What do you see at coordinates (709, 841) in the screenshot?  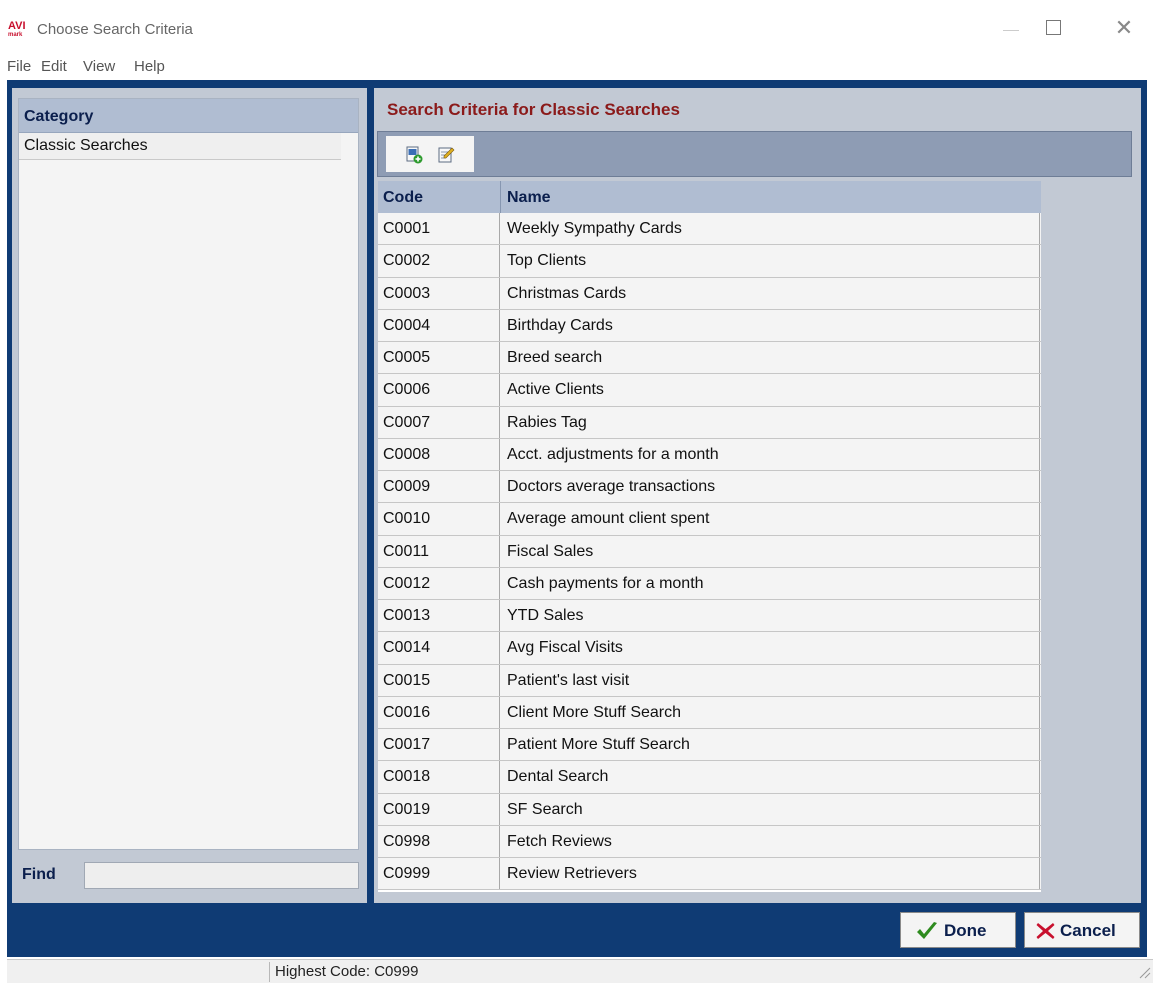 I see `table-row: C0998 Fetch Reviews` at bounding box center [709, 841].